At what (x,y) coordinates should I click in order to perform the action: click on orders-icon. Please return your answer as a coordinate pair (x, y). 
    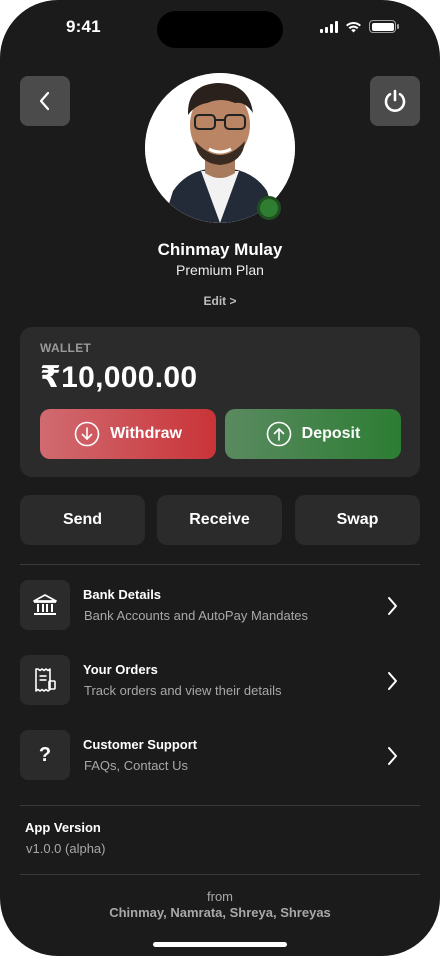
    Looking at the image, I should click on (45, 680).